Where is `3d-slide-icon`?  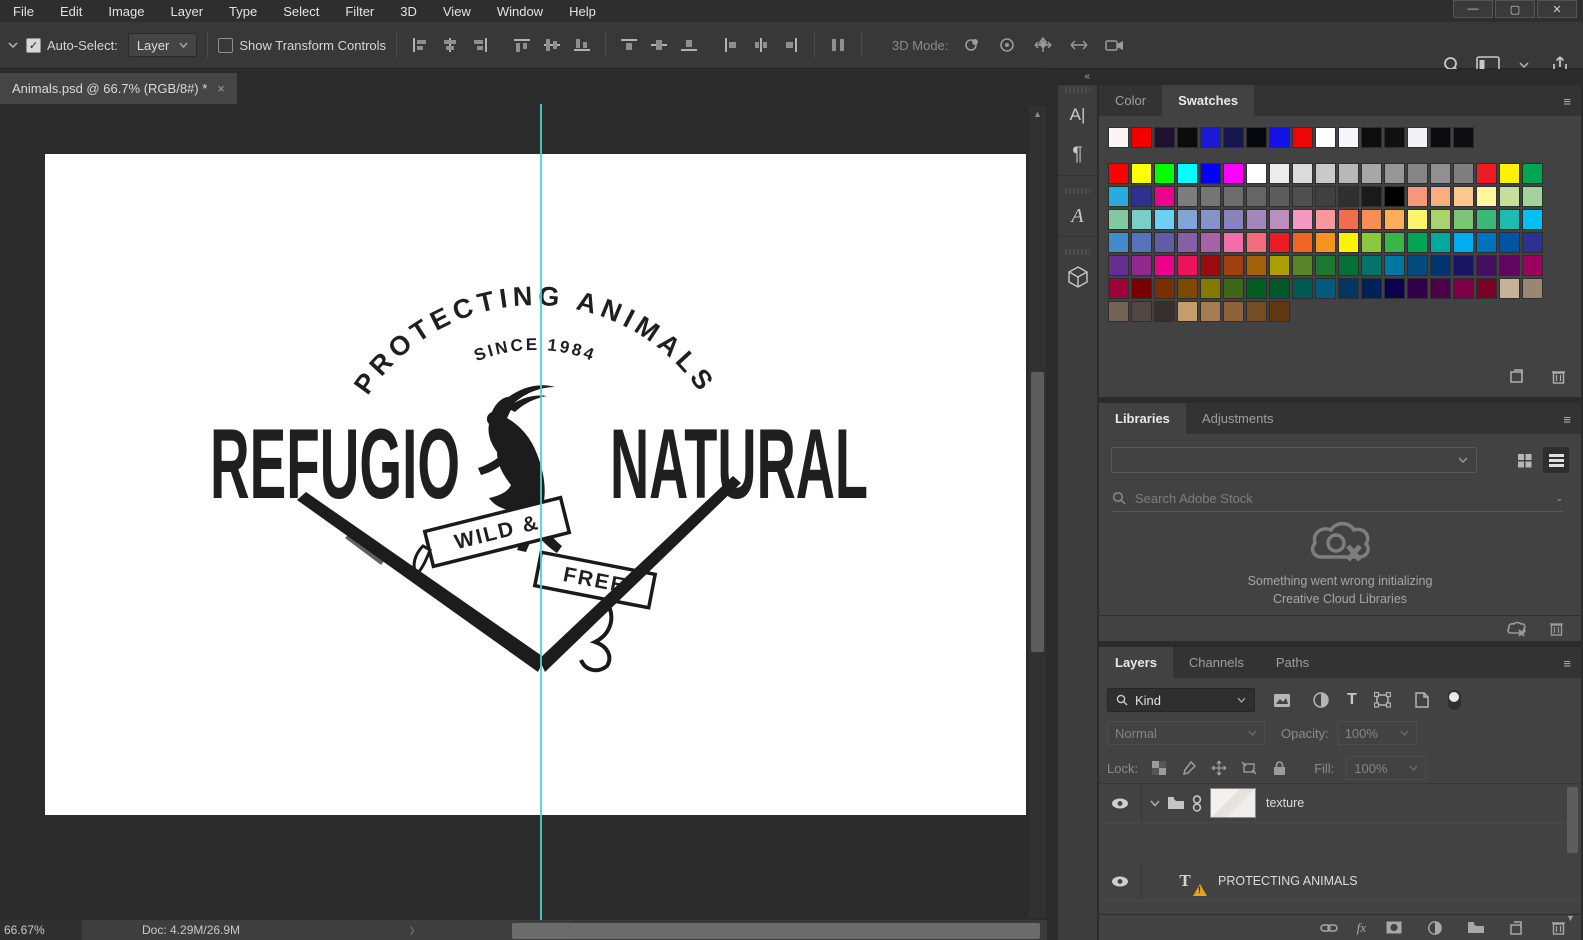
3d-slide-icon is located at coordinates (1079, 45).